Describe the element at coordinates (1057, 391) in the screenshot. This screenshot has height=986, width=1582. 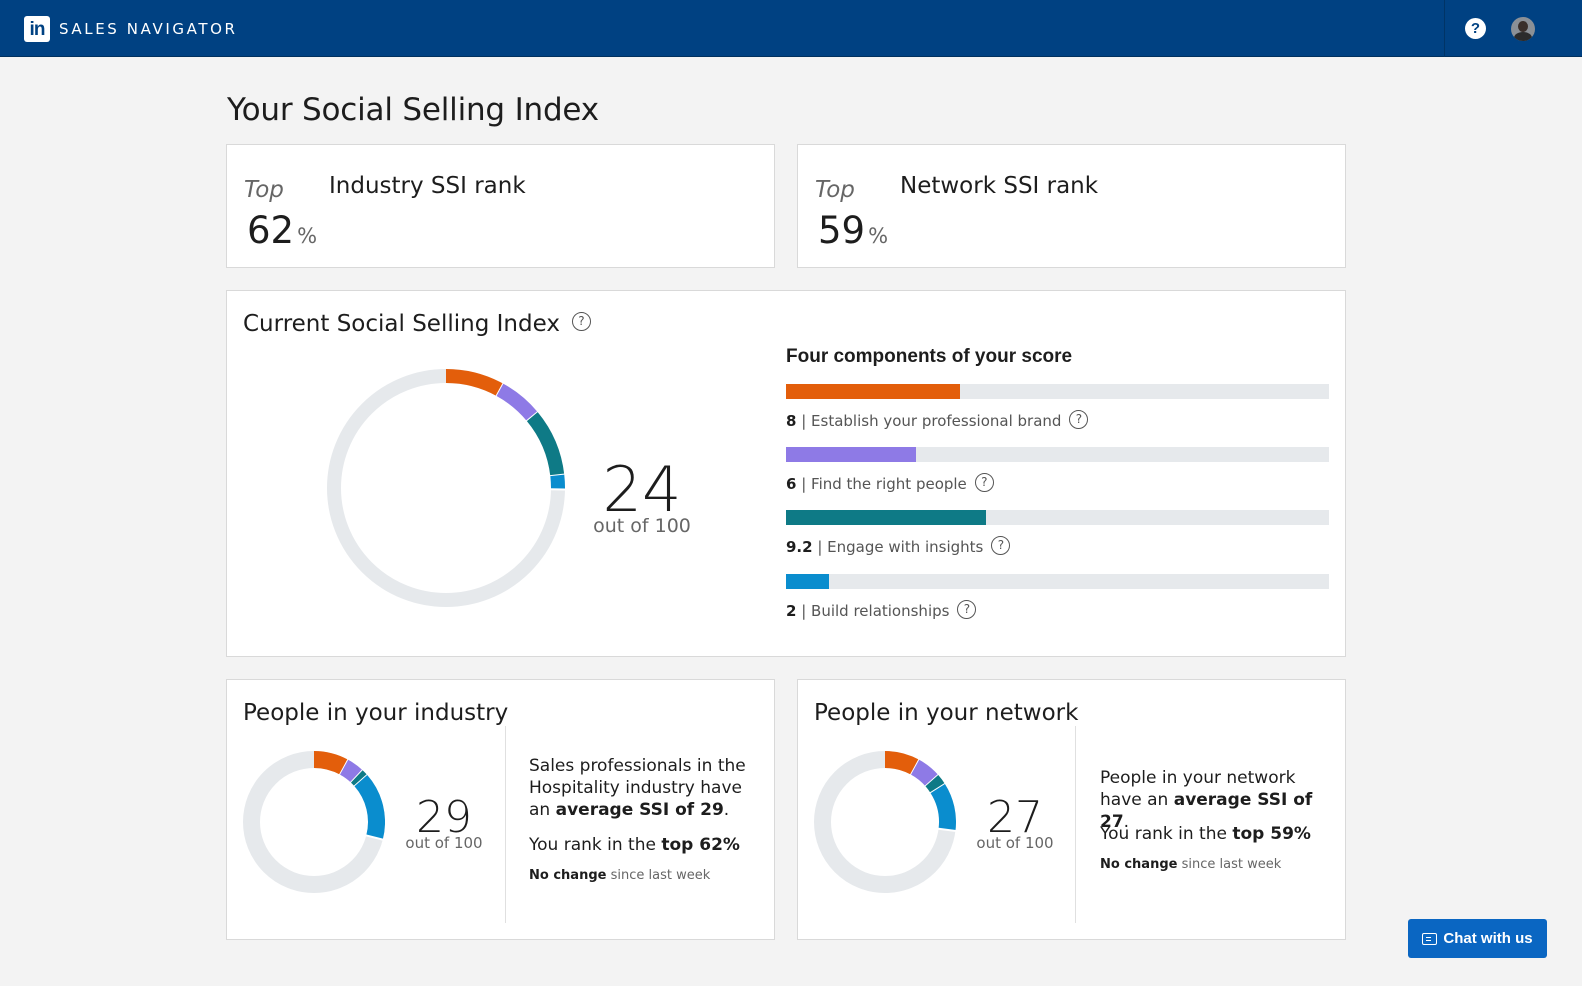
I see `component-brand-track` at that location.